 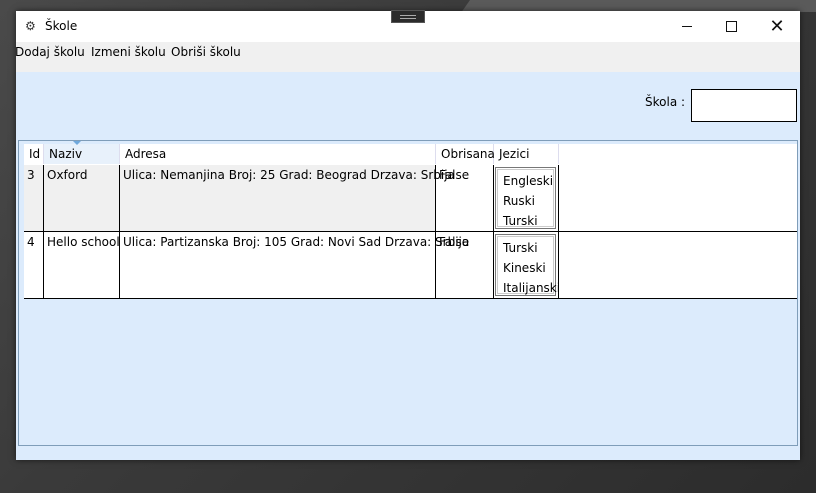 I want to click on close-icon: ✕, so click(x=777, y=26).